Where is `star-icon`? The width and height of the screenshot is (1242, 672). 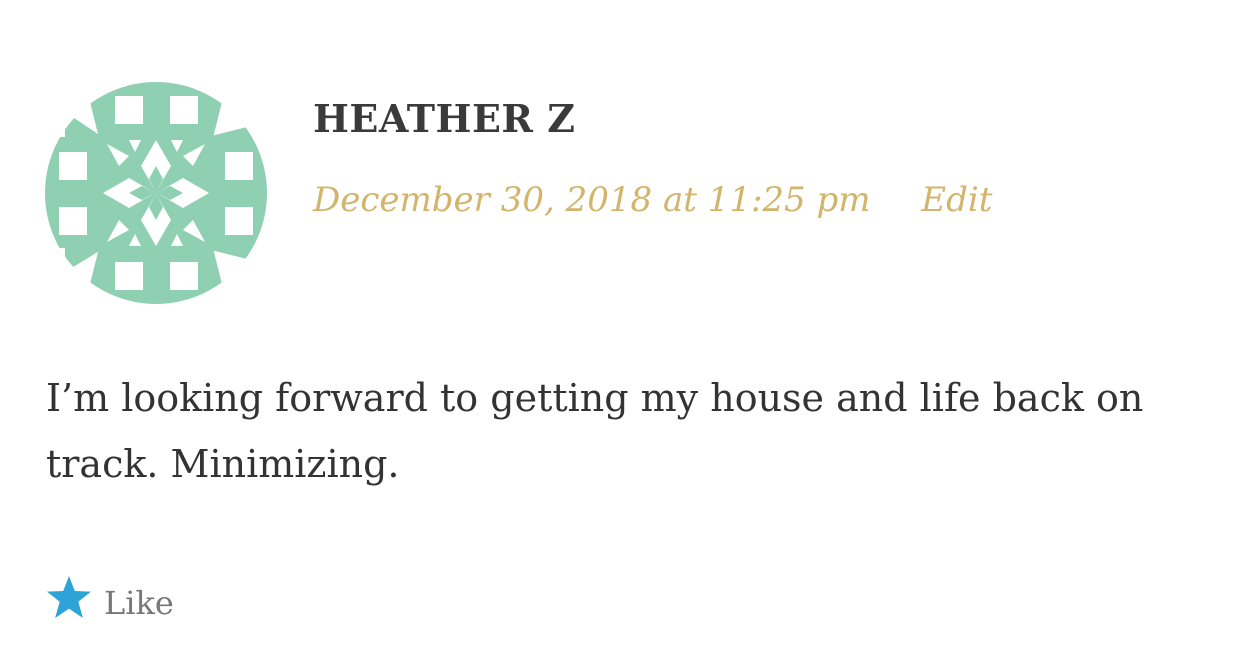 star-icon is located at coordinates (69, 597).